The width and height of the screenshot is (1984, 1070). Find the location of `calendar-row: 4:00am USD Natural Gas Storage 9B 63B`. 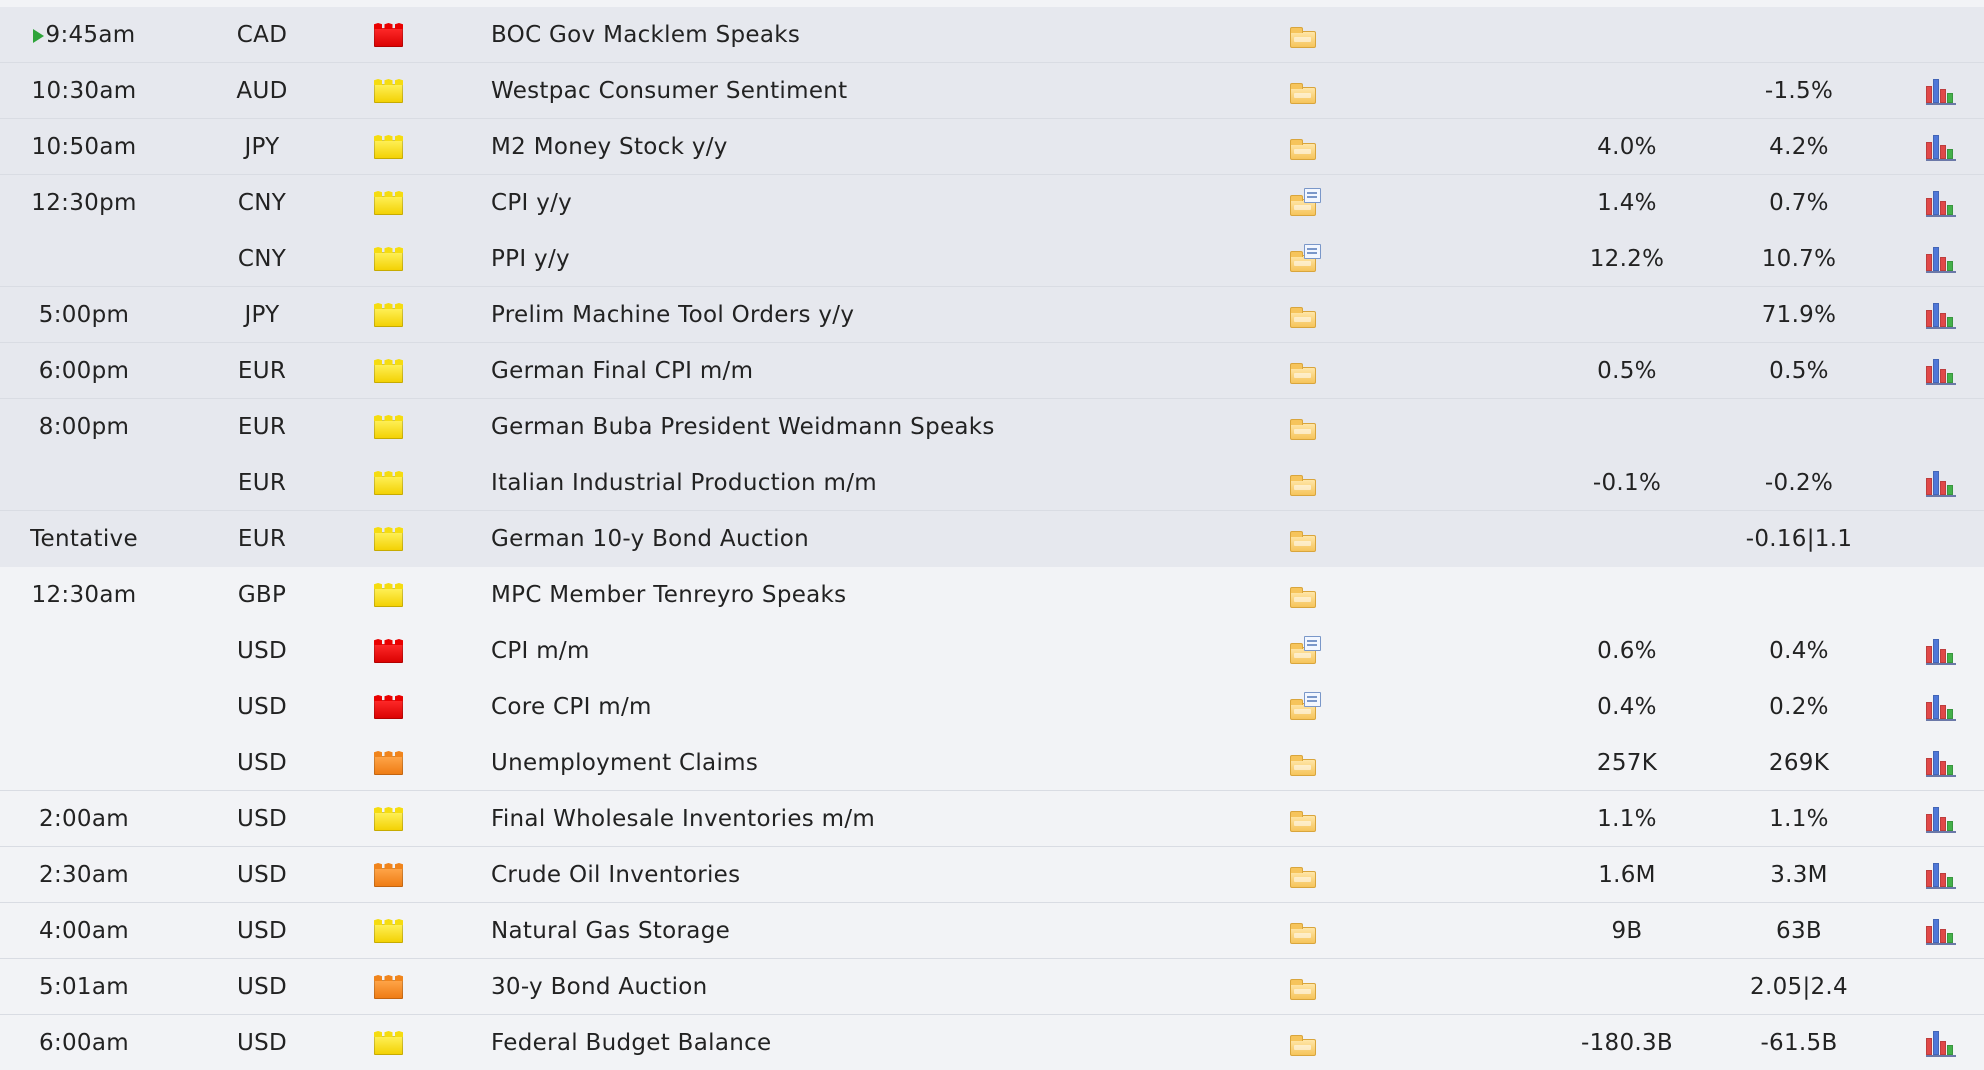

calendar-row: 4:00am USD Natural Gas Storage 9B 63B is located at coordinates (992, 931).